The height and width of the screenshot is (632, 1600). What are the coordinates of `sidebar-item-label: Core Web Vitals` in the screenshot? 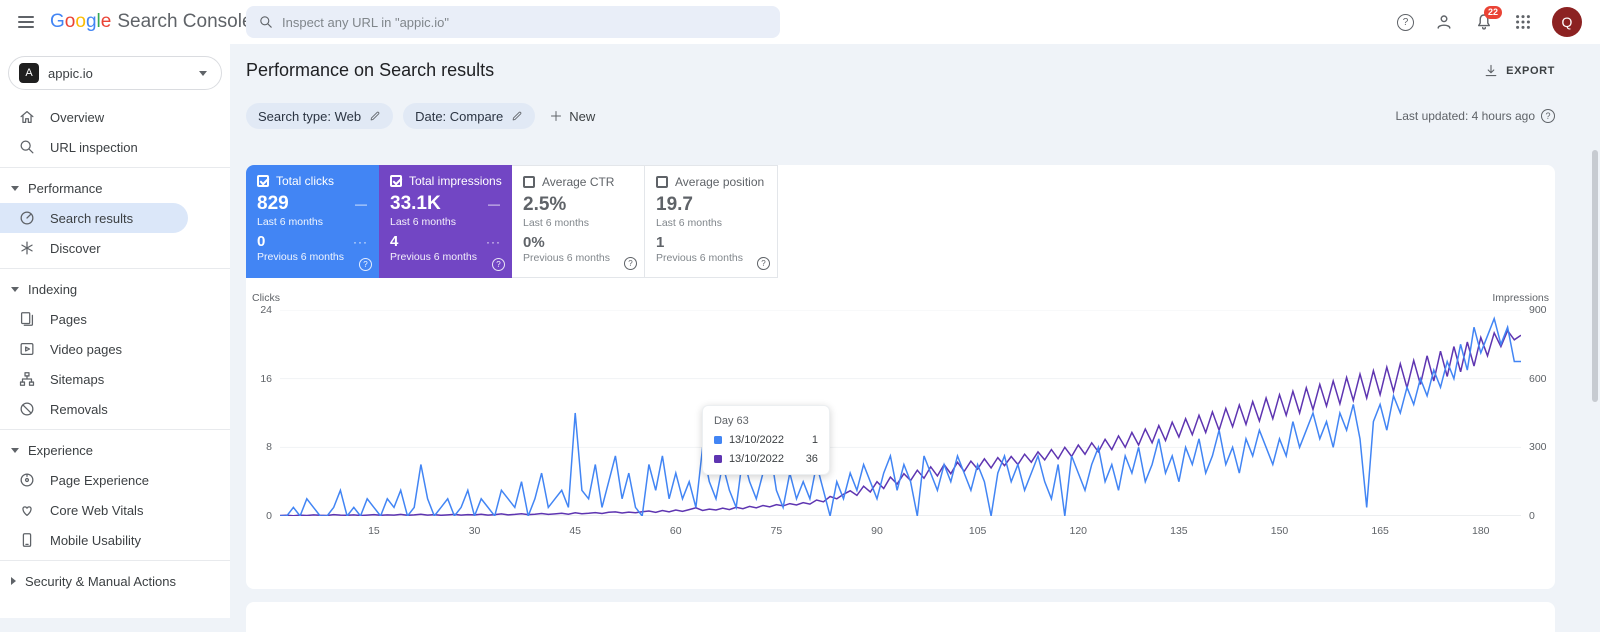 It's located at (96, 510).